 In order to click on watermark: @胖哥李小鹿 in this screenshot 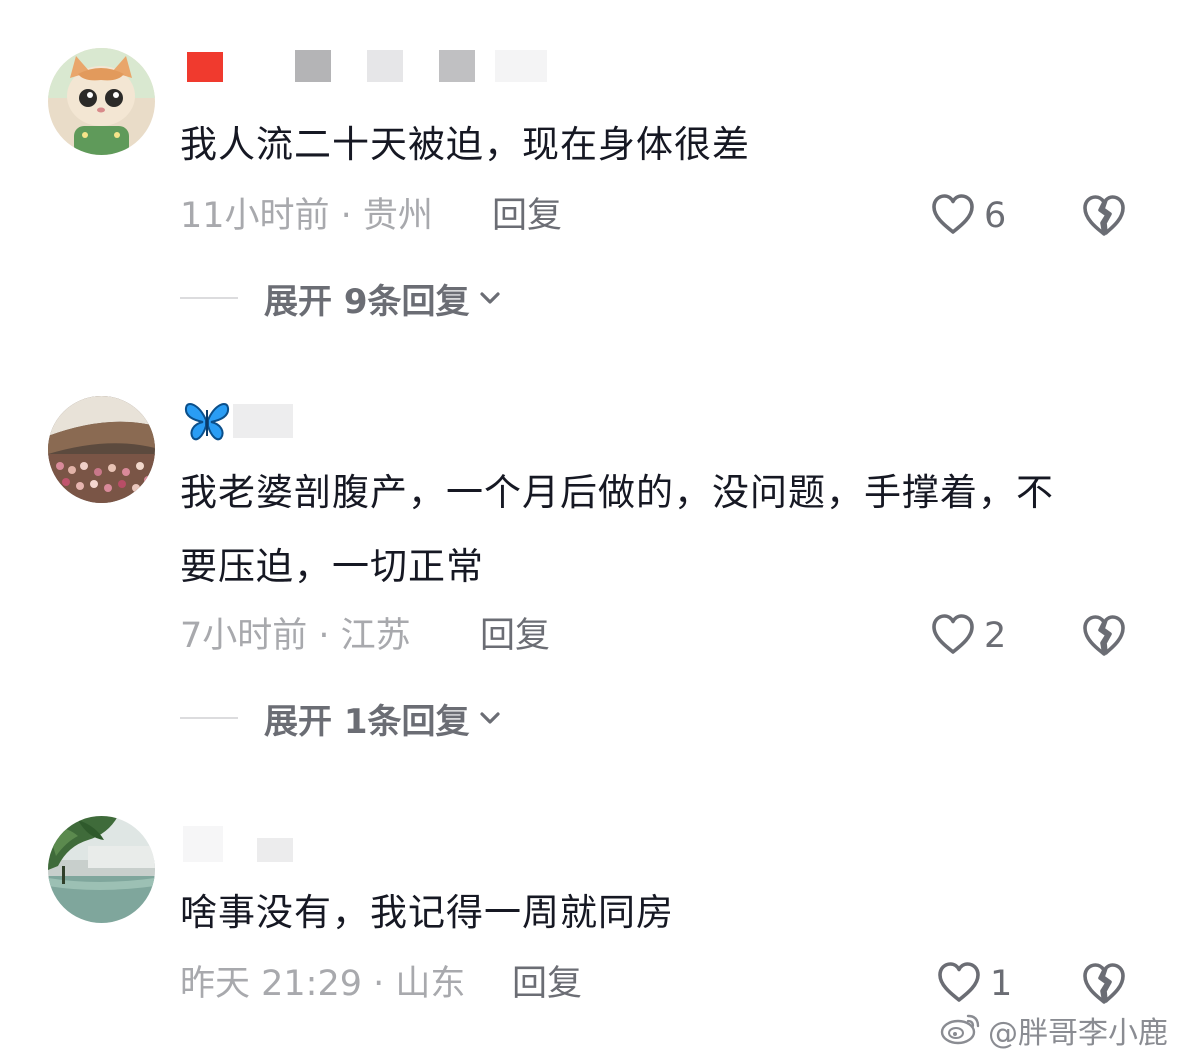, I will do `click(1054, 1030)`.